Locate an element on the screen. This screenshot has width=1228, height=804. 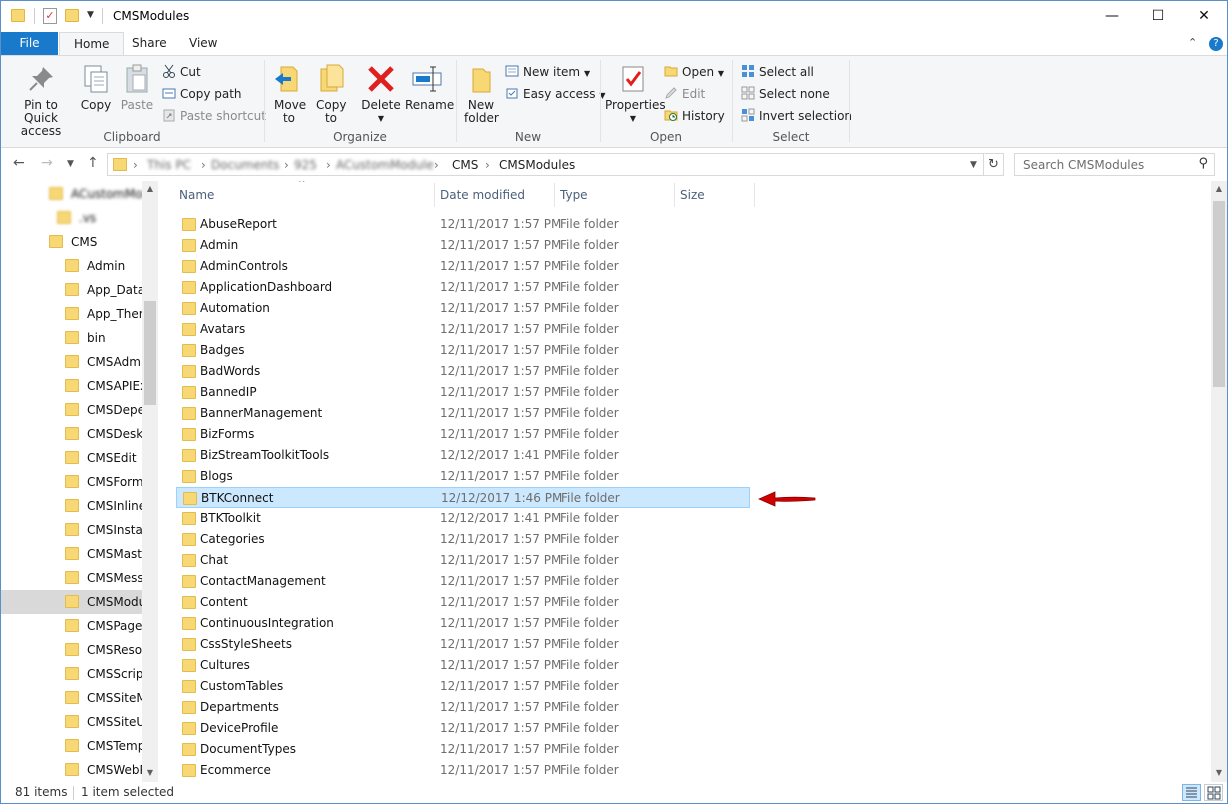
column-header-size: Size is located at coordinates (692, 195).